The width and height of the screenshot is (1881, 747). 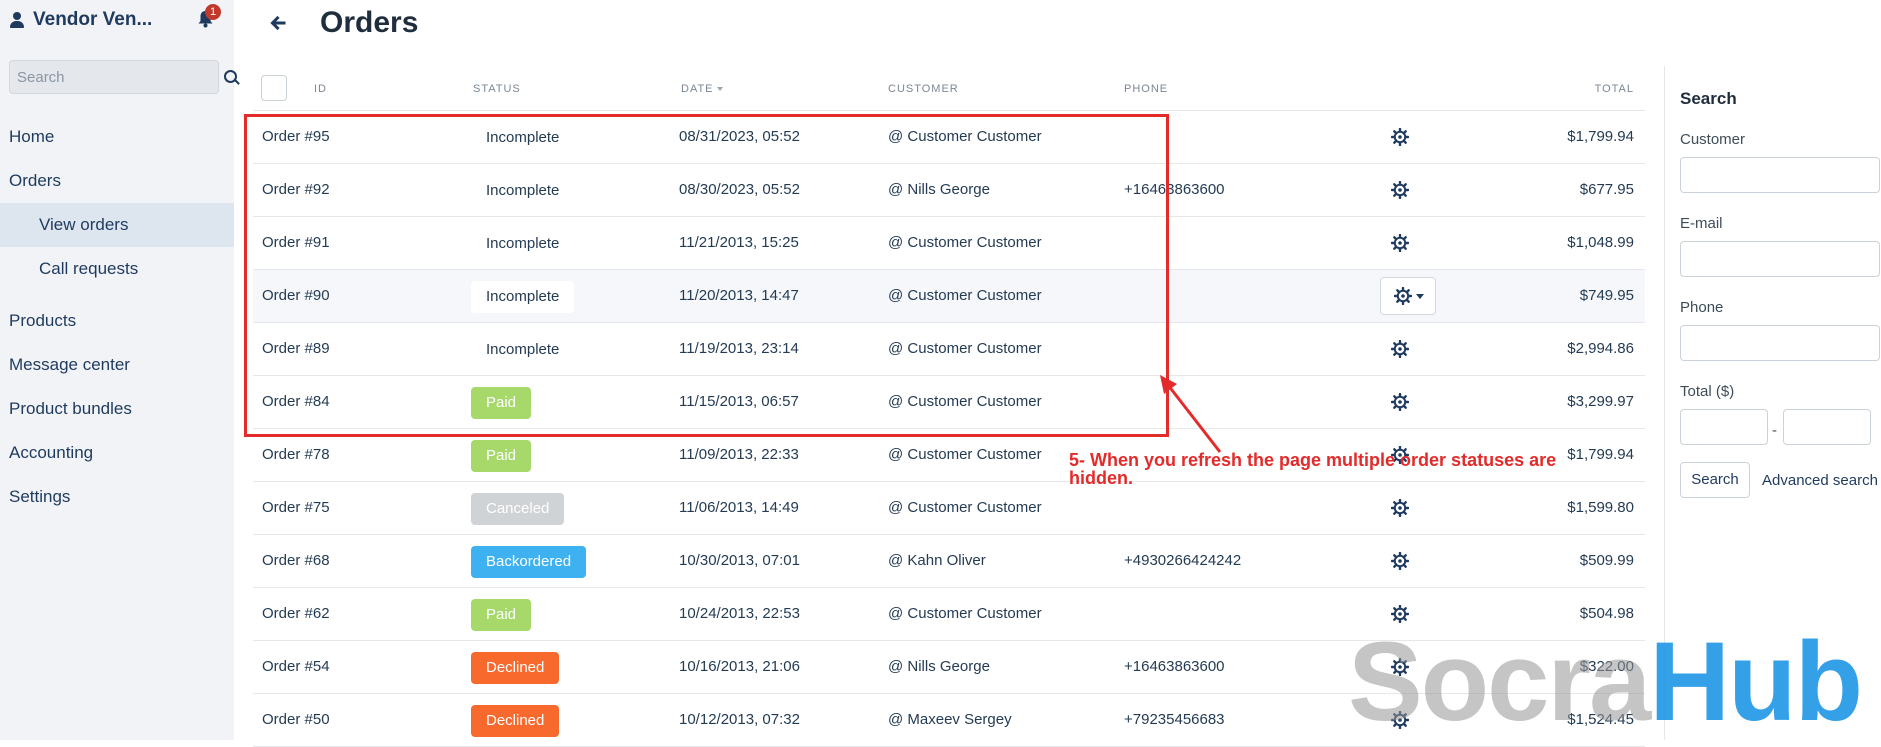 I want to click on order-id-link: Order #78, so click(x=296, y=454).